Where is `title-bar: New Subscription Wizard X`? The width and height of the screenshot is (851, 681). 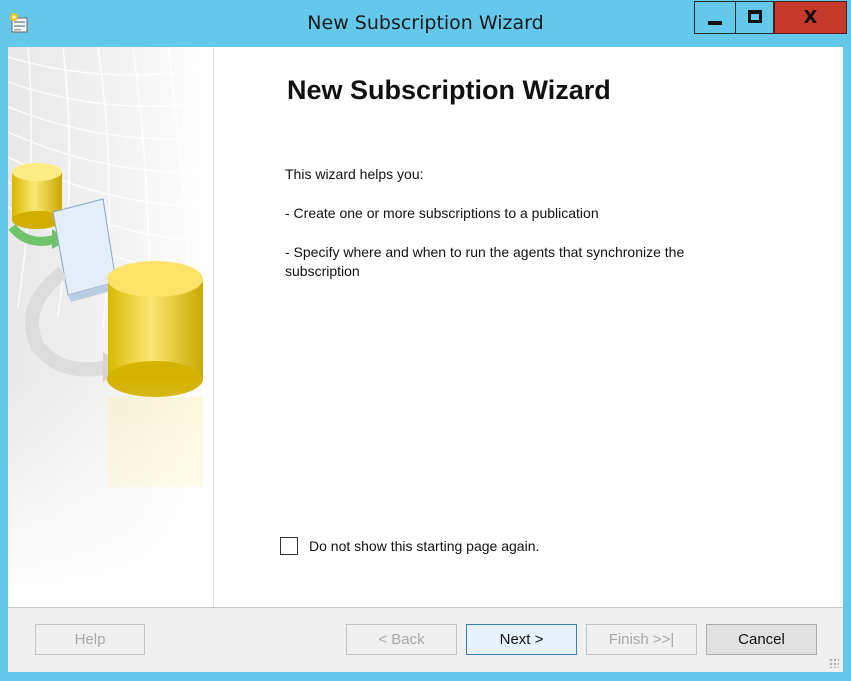 title-bar: New Subscription Wizard X is located at coordinates (425, 24).